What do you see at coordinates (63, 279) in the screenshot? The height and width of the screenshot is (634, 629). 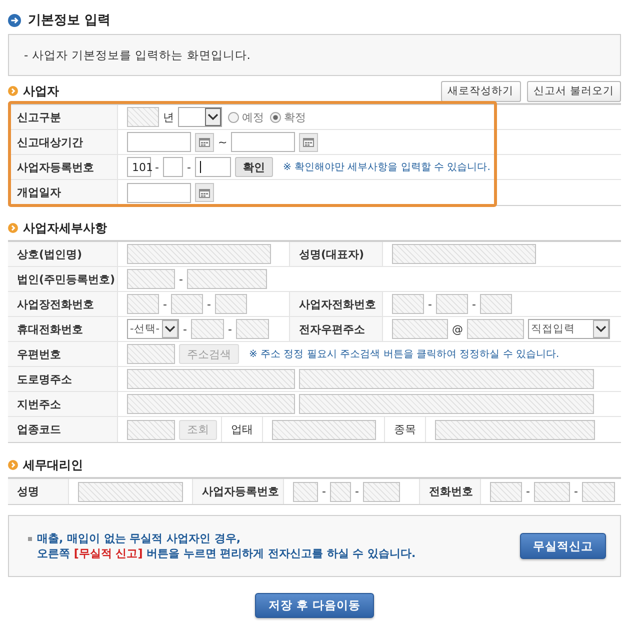 I see `field-label: 법인(주민등록번호)` at bounding box center [63, 279].